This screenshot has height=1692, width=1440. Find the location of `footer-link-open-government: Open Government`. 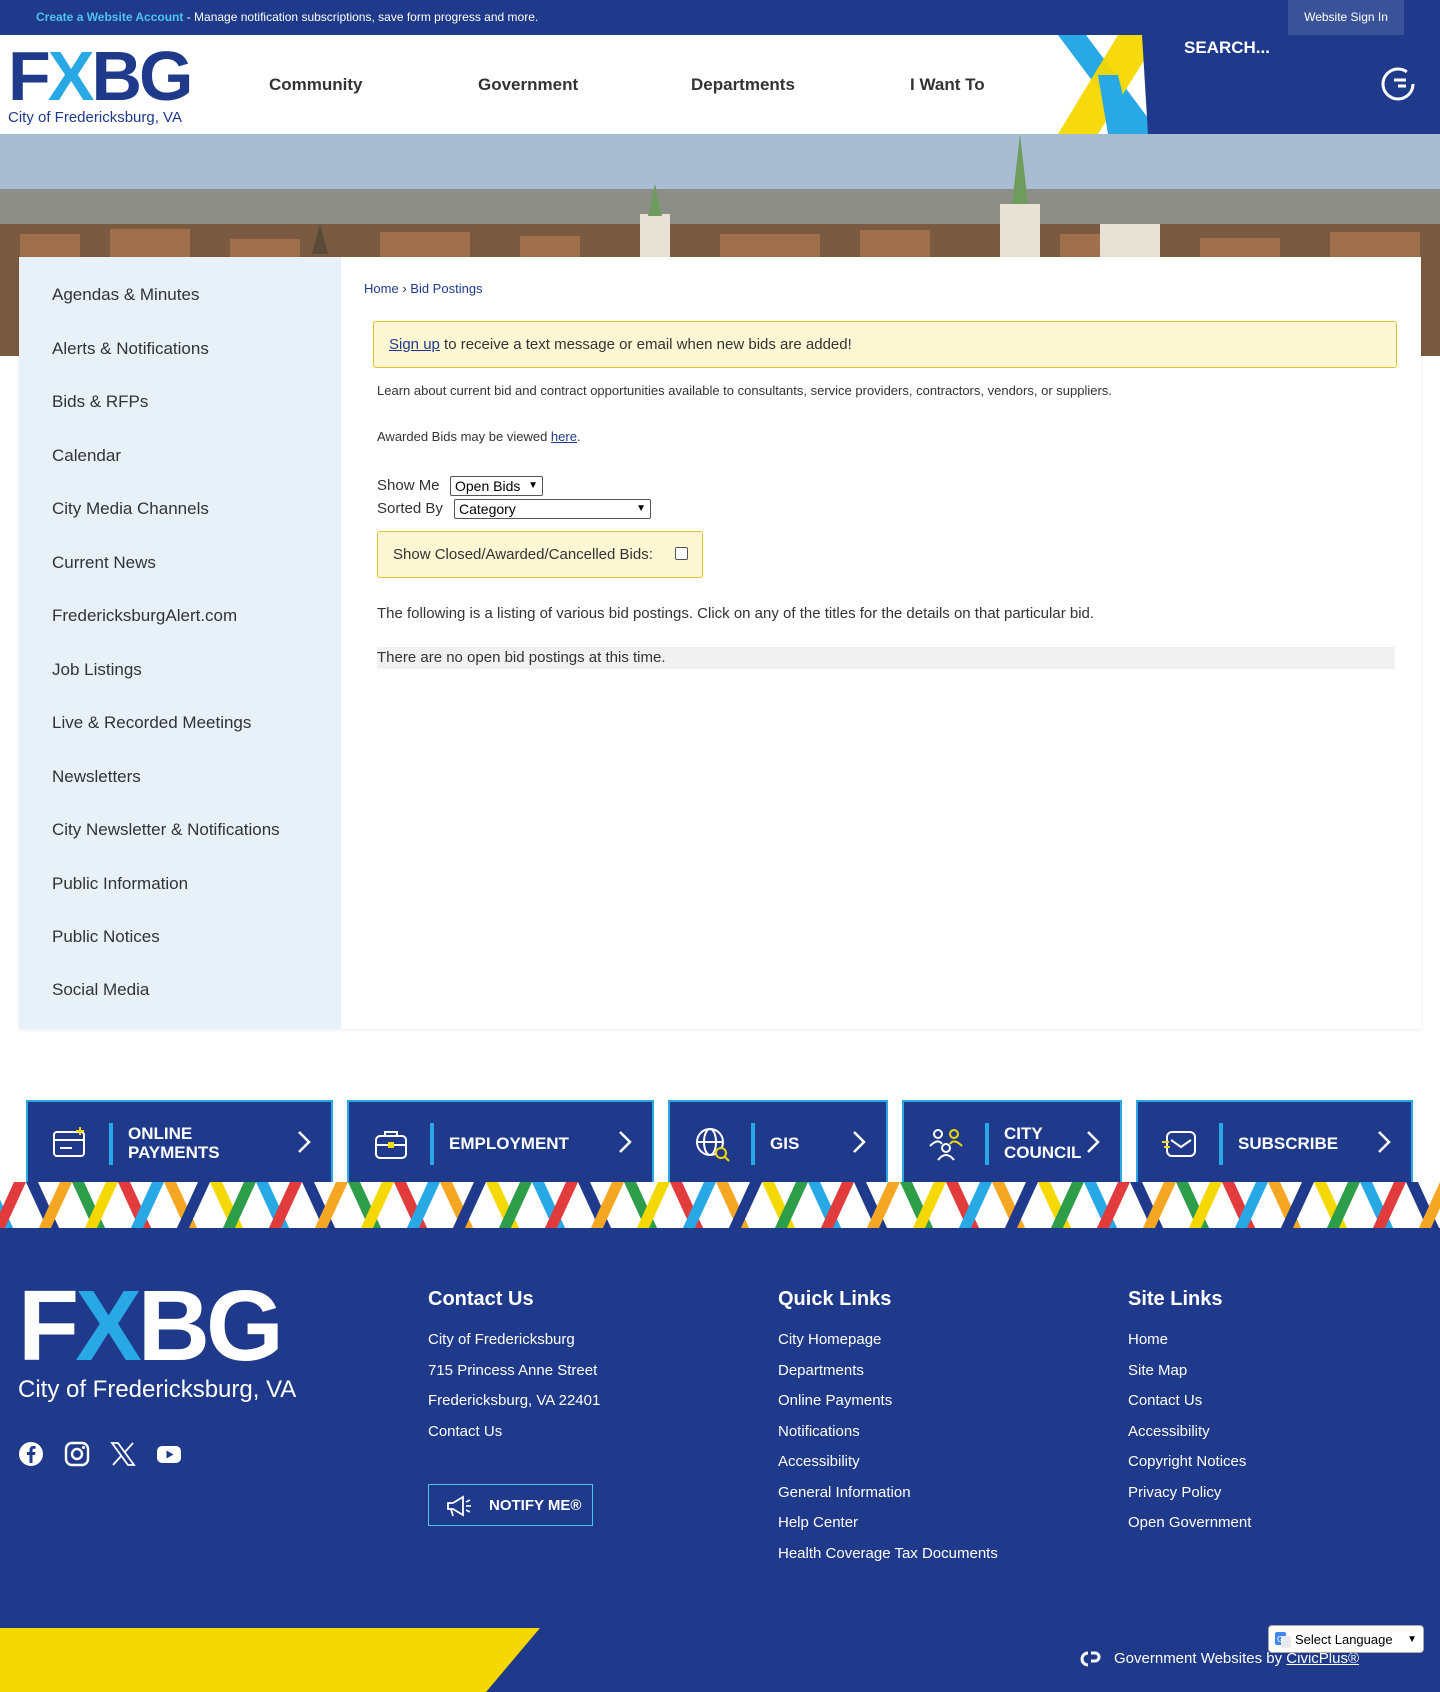

footer-link-open-government: Open Government is located at coordinates (1189, 1529).